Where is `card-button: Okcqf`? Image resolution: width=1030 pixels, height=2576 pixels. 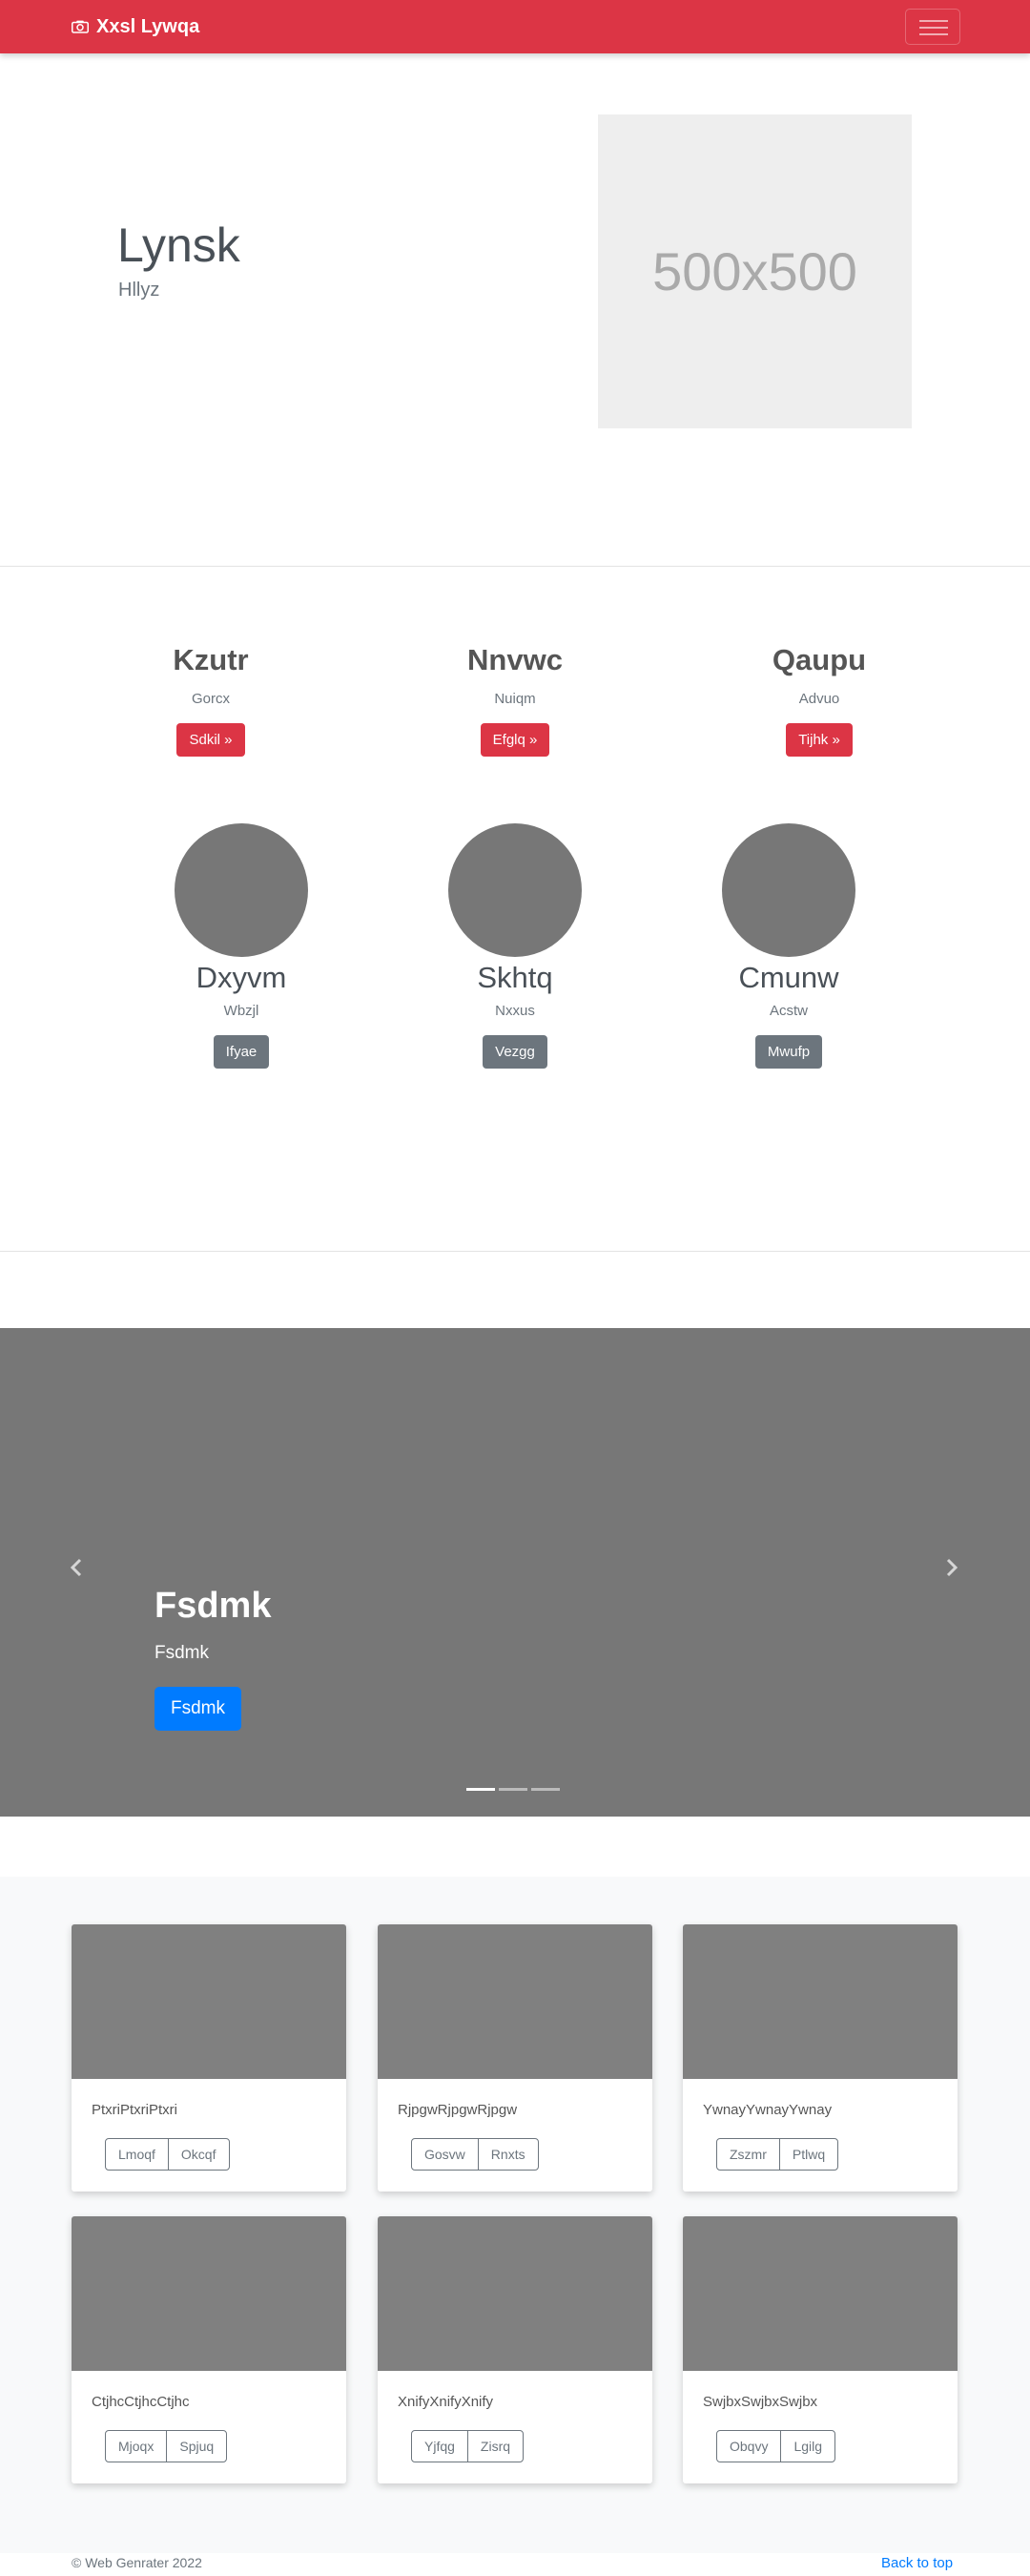
card-button: Okcqf is located at coordinates (198, 2154).